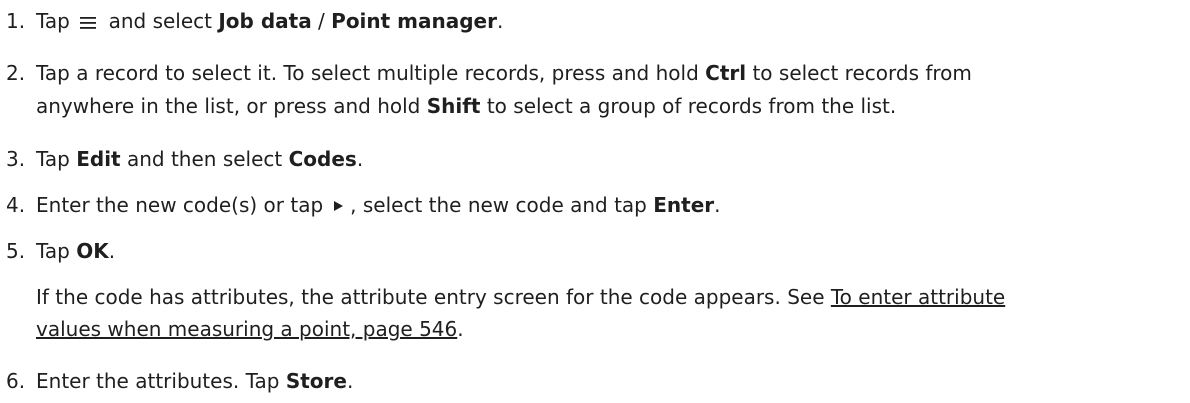 Image resolution: width=1190 pixels, height=403 pixels. What do you see at coordinates (92, 251) in the screenshot?
I see `button-ok: OK` at bounding box center [92, 251].